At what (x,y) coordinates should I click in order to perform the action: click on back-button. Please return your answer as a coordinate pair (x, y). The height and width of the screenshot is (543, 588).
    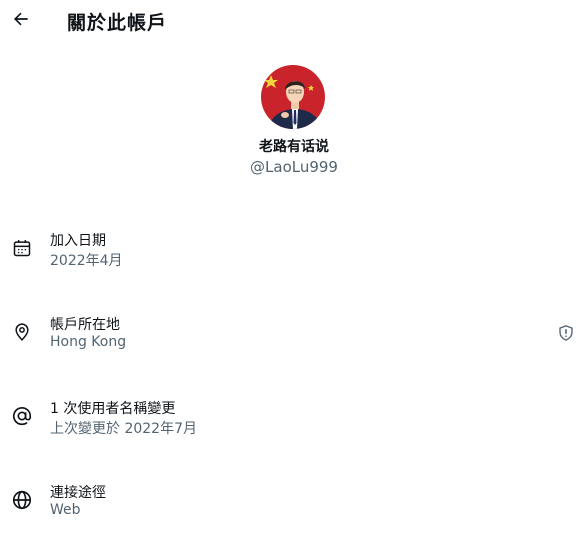
    Looking at the image, I should click on (21, 19).